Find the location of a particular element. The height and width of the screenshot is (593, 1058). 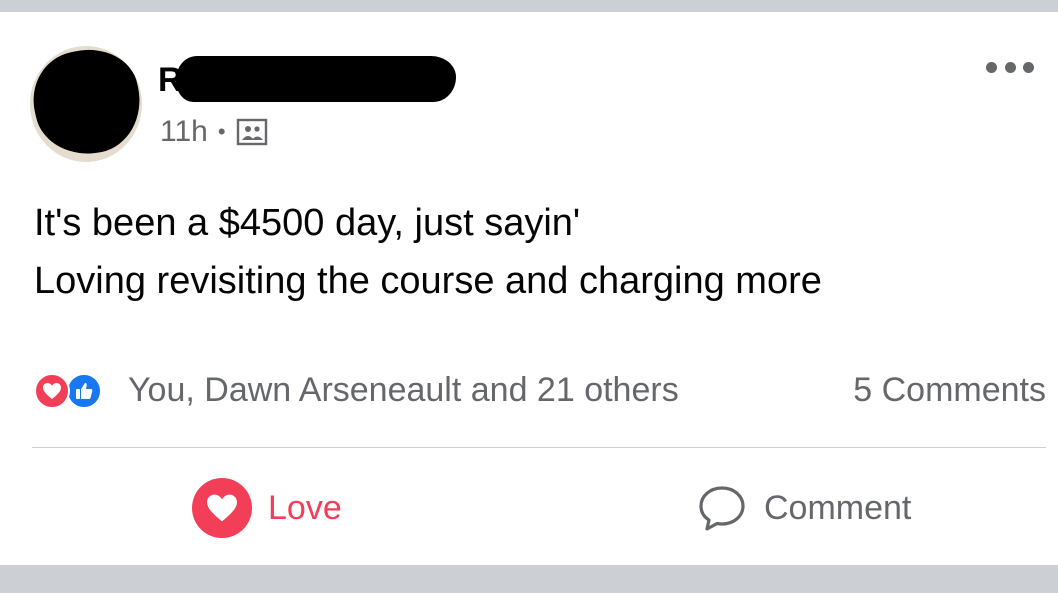

reactions-summary: You, Dawn Arseneault and 21 others is located at coordinates (356, 390).